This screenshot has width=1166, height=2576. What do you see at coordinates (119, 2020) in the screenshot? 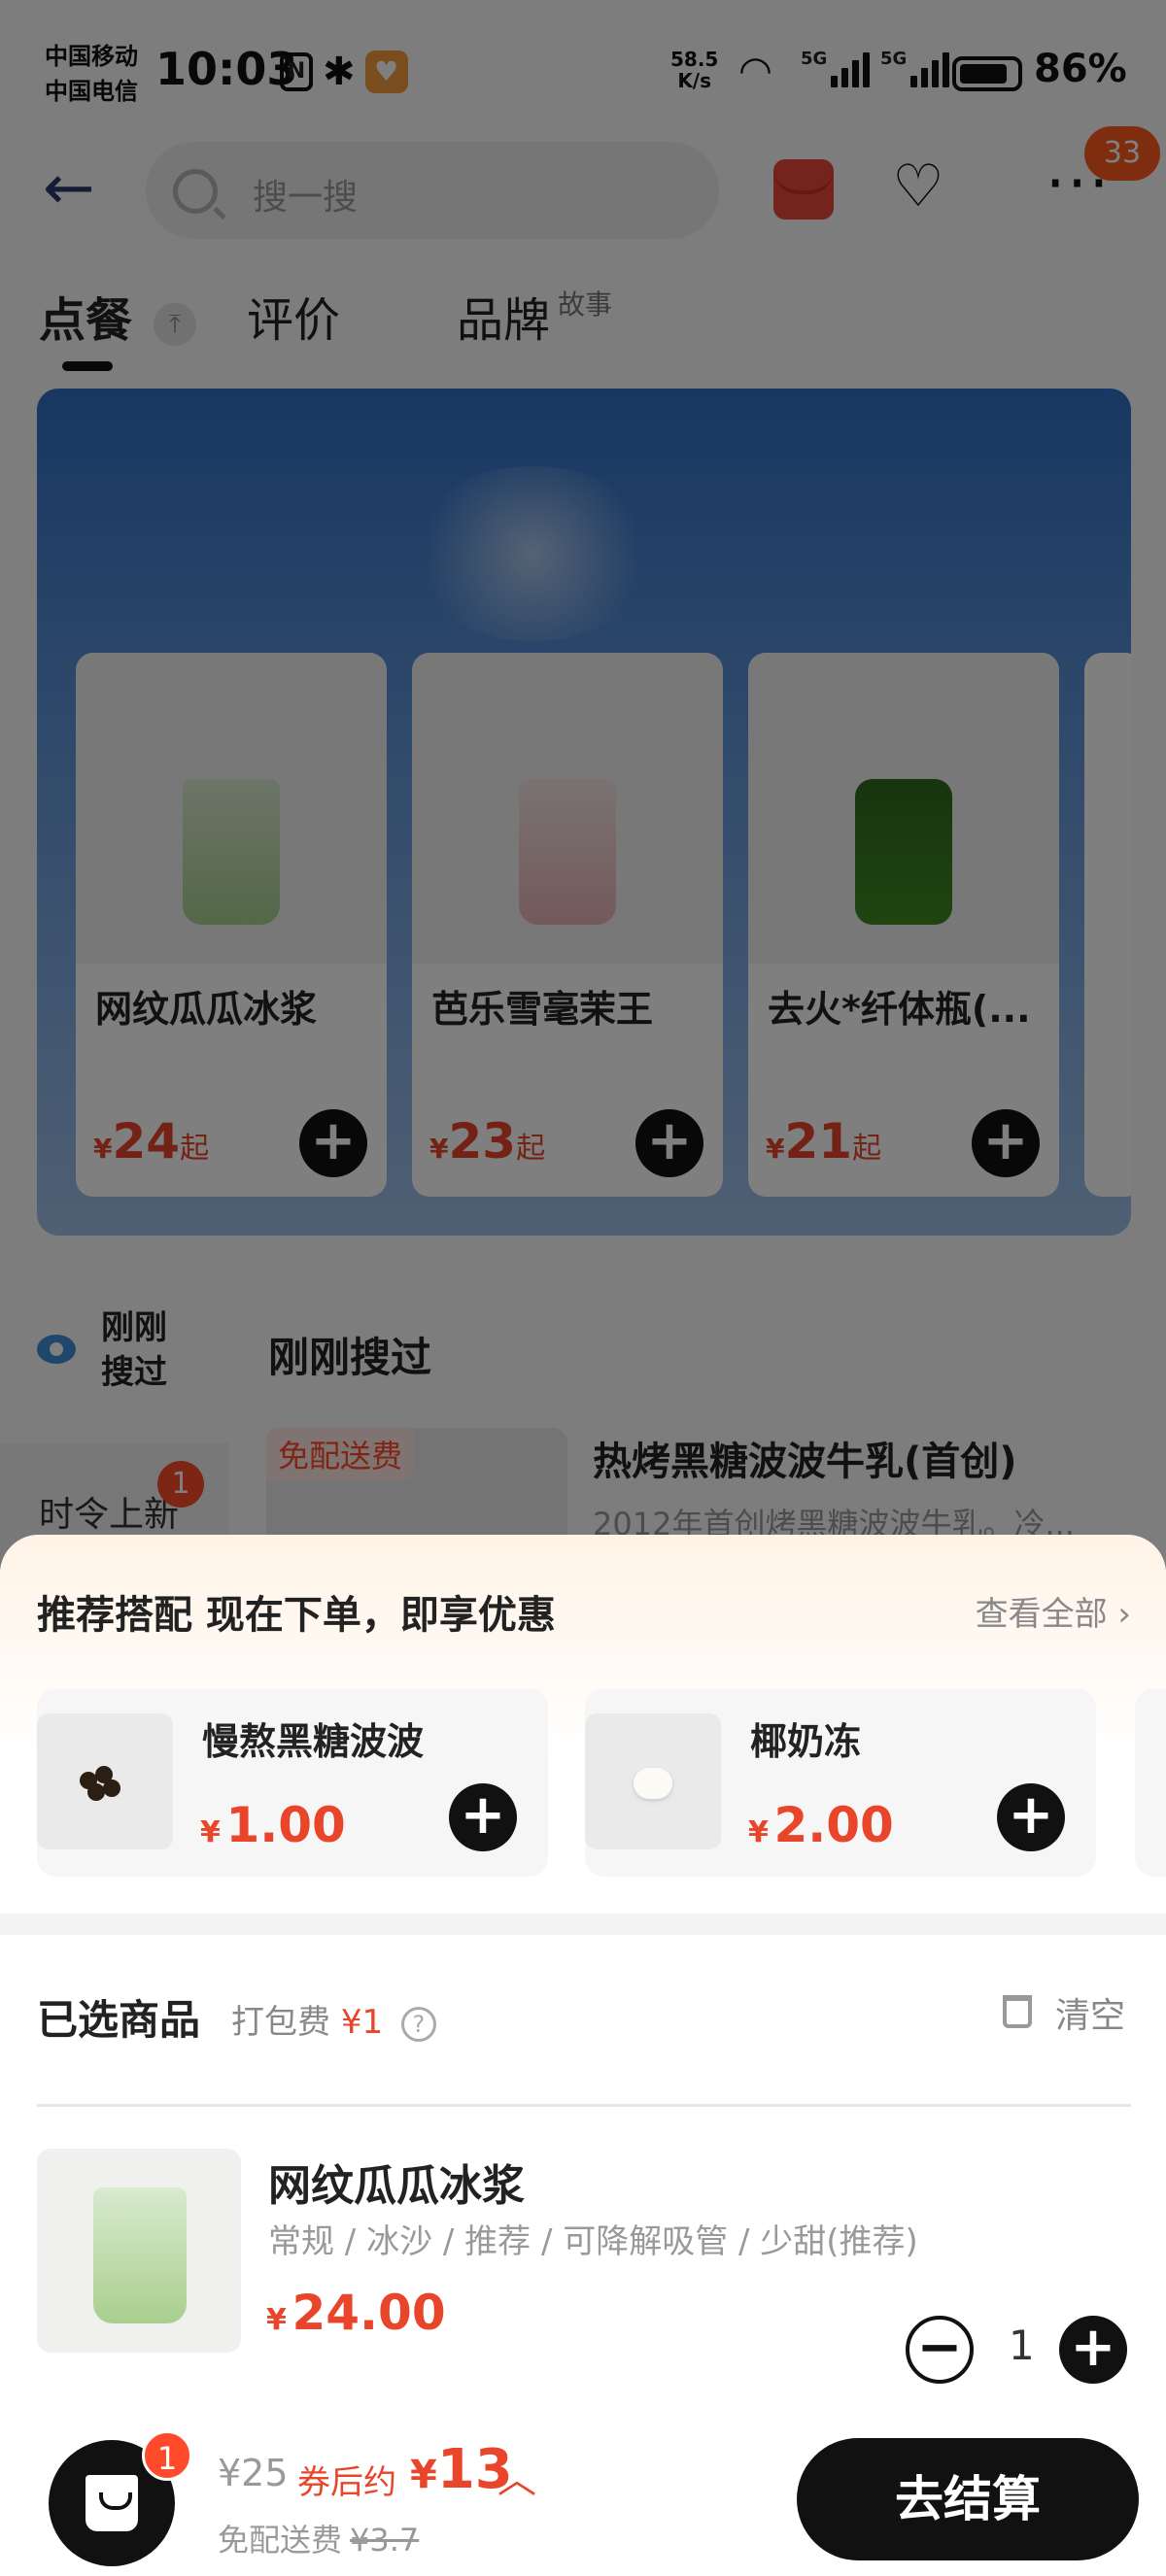
I see `selected-title: 已选商品` at bounding box center [119, 2020].